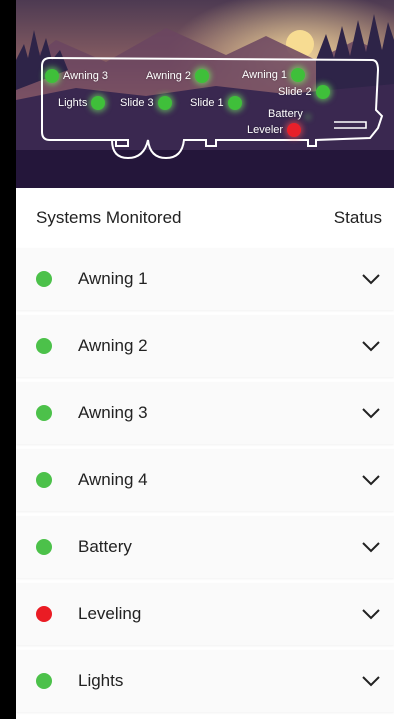  What do you see at coordinates (205, 681) in the screenshot?
I see `system-row-lights: Lights` at bounding box center [205, 681].